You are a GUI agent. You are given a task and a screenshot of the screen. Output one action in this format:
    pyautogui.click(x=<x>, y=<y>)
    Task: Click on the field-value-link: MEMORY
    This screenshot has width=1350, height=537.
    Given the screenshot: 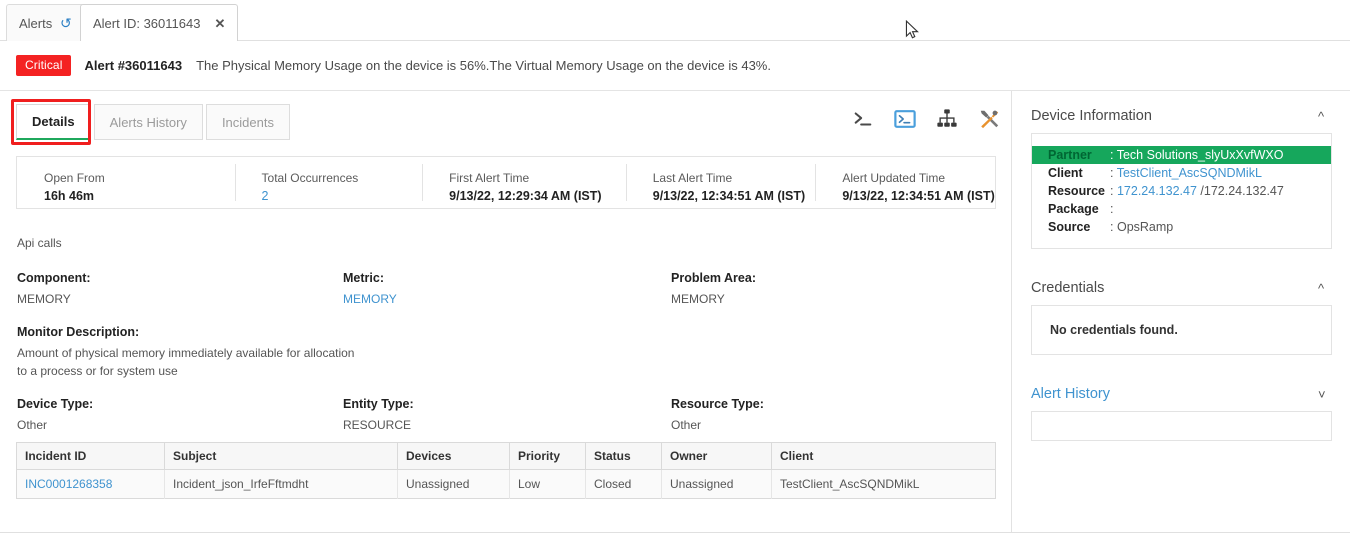 What is the action you would take?
    pyautogui.click(x=507, y=299)
    